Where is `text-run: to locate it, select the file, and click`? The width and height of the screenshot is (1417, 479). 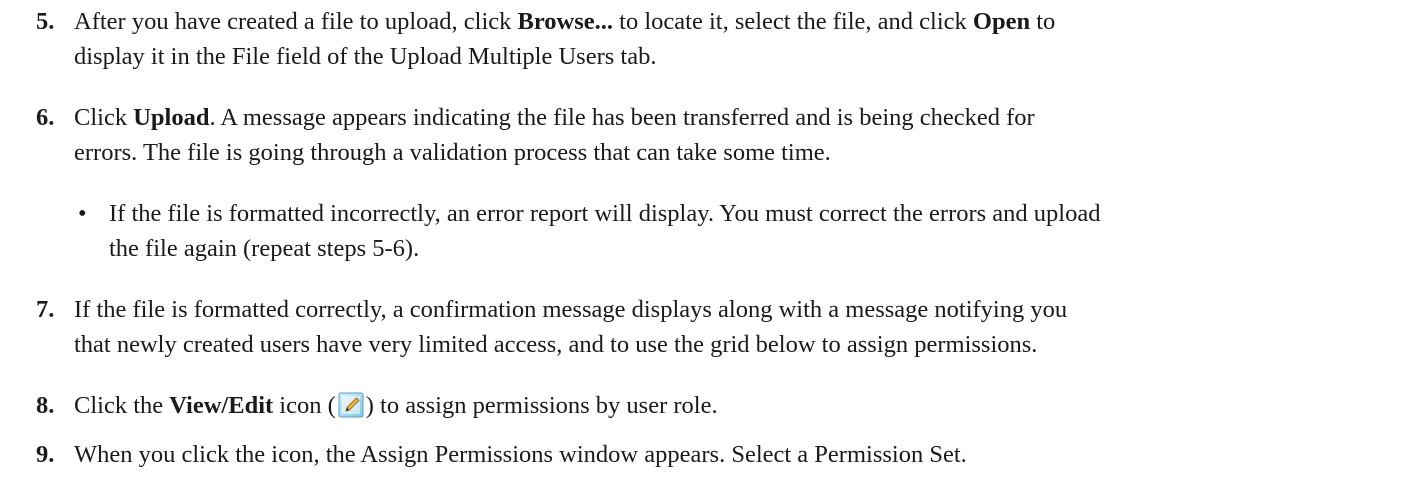
text-run: to locate it, select the file, and click is located at coordinates (793, 21).